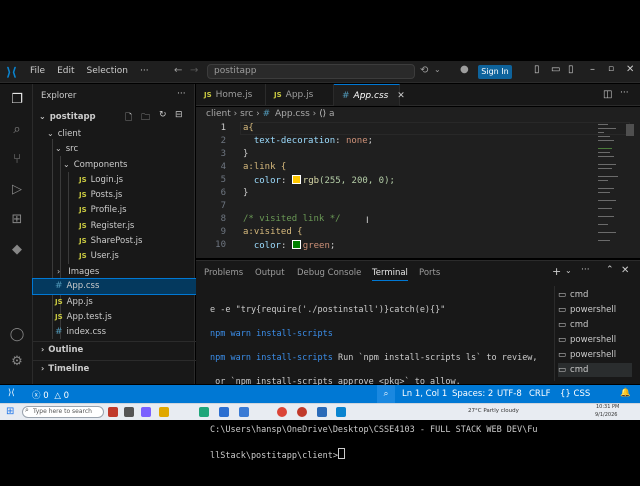 Image resolution: width=640 pixels, height=486 pixels. What do you see at coordinates (495, 72) in the screenshot?
I see `sign-in-button: Sign In` at bounding box center [495, 72].